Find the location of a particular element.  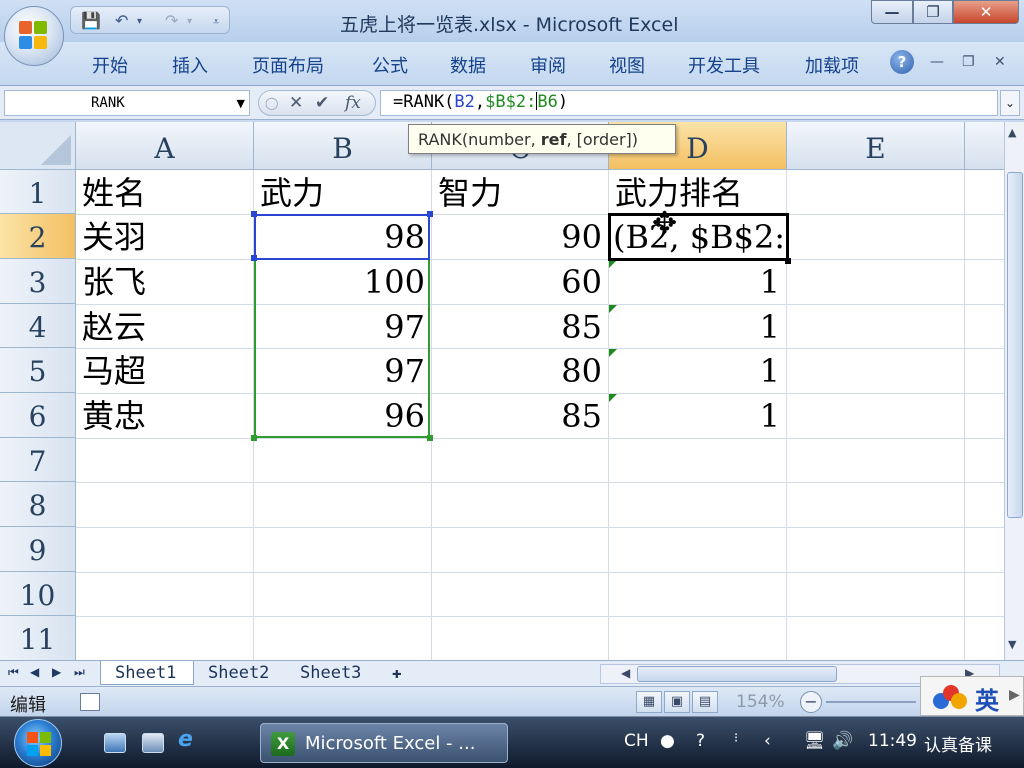

sheet-tab-sheet3: Sheet3 is located at coordinates (335, 673).